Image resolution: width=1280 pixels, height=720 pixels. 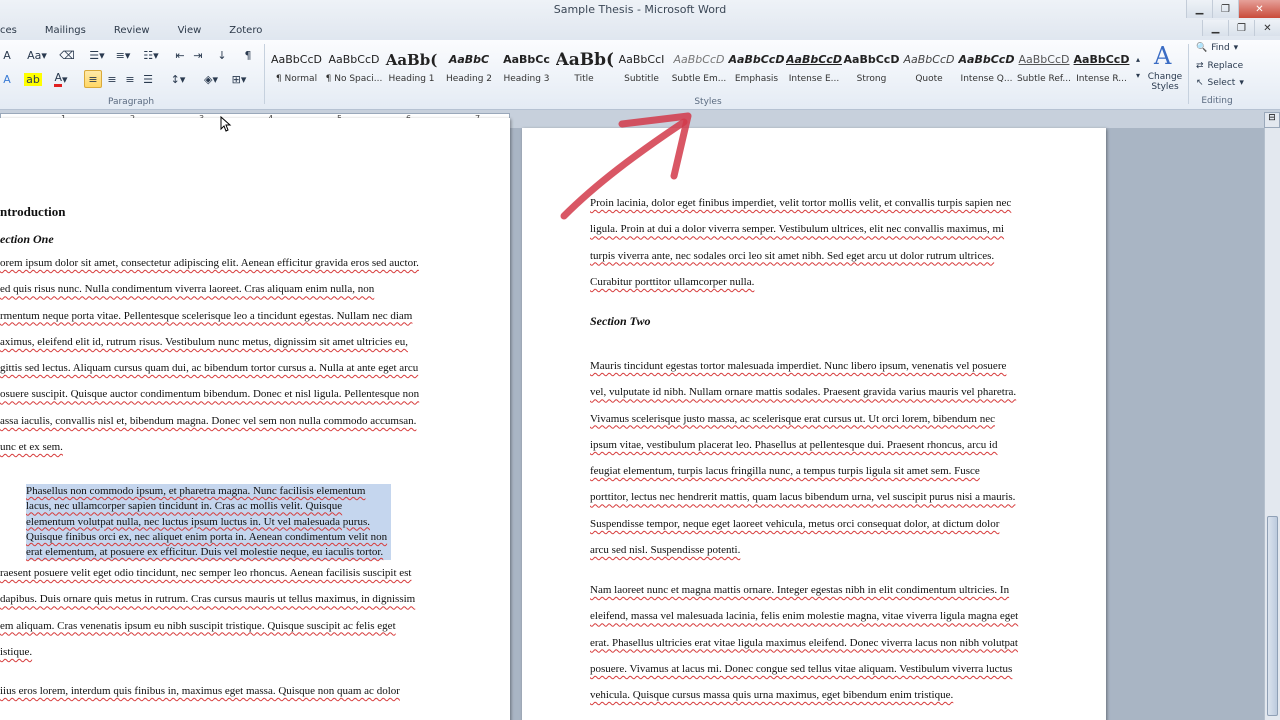 What do you see at coordinates (1220, 83) in the screenshot?
I see `select-button: ↖ Select ▾` at bounding box center [1220, 83].